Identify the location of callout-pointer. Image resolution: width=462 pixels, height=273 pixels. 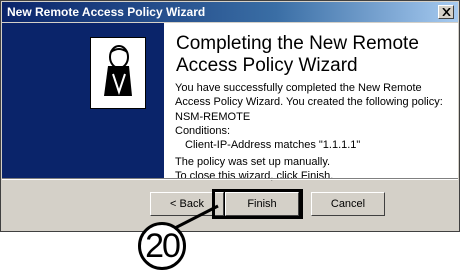
(196, 217).